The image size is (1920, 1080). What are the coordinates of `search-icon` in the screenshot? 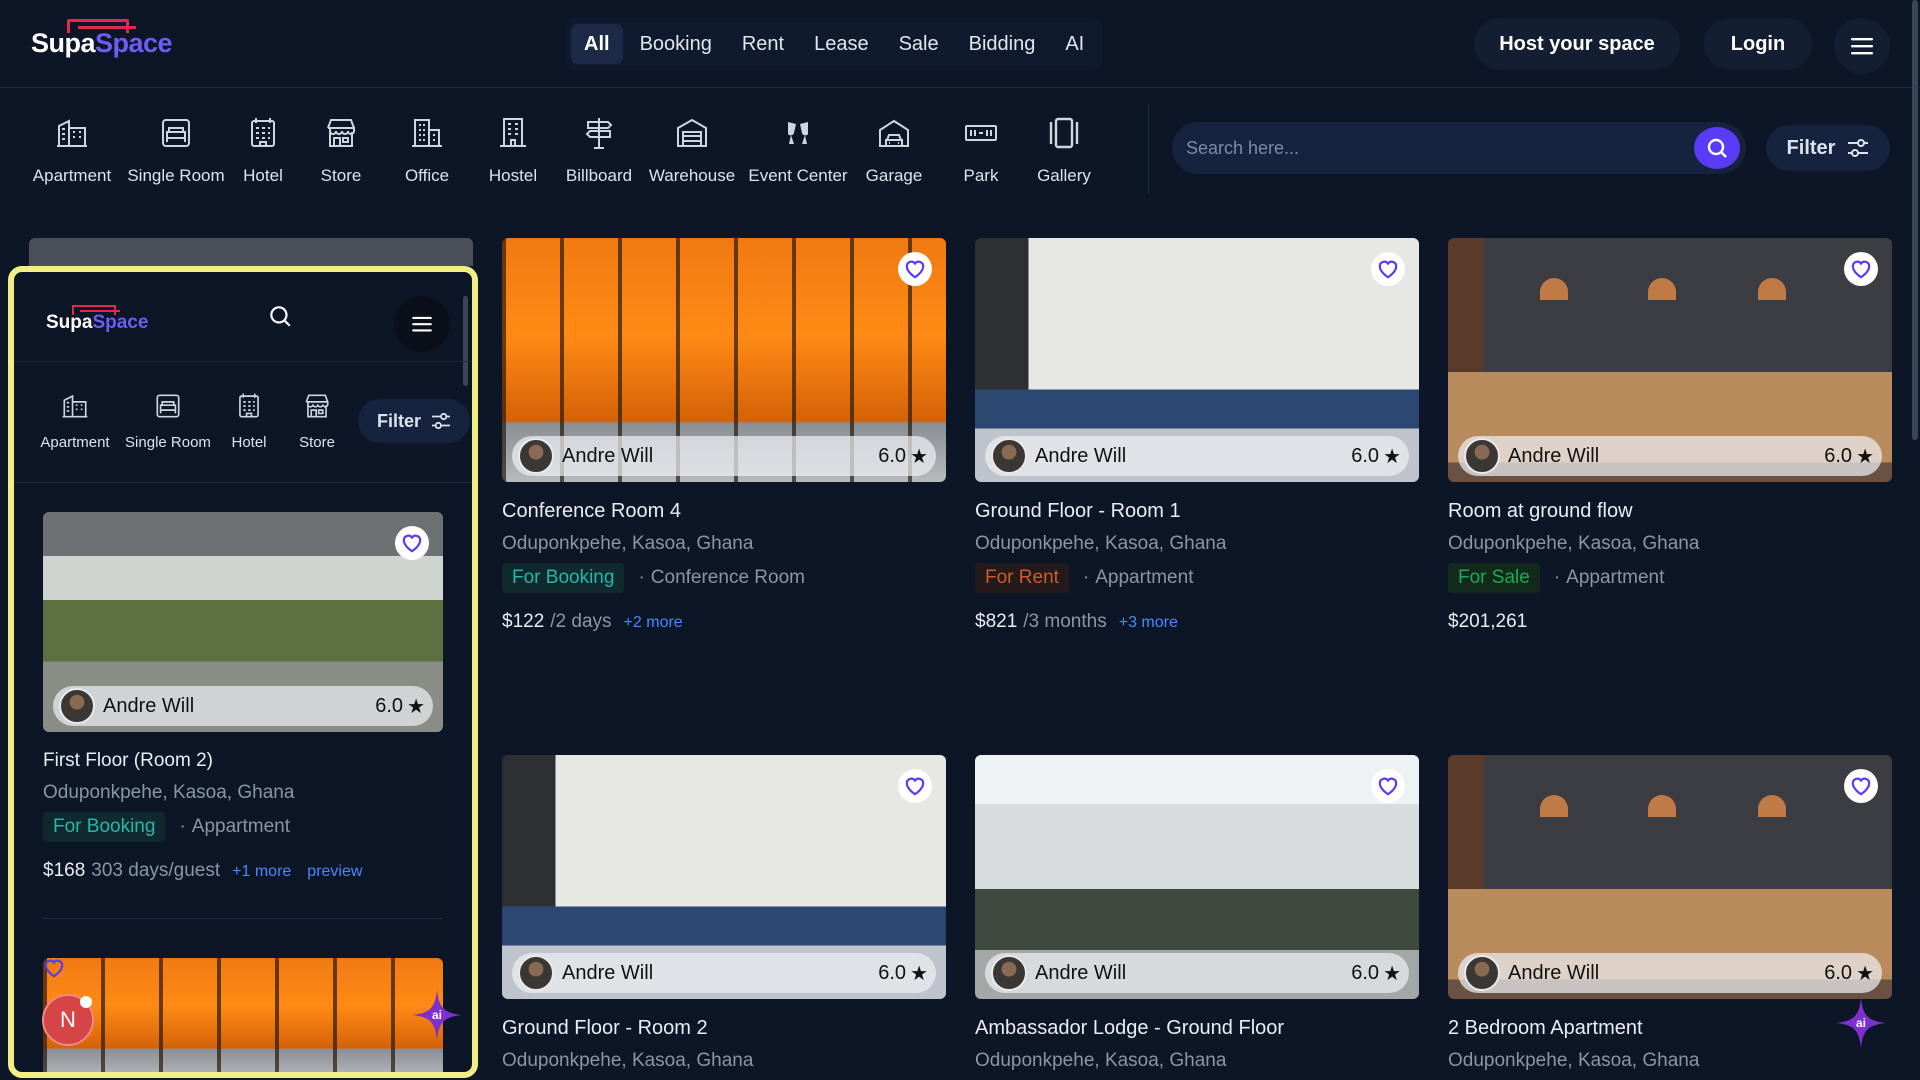 It's located at (1717, 148).